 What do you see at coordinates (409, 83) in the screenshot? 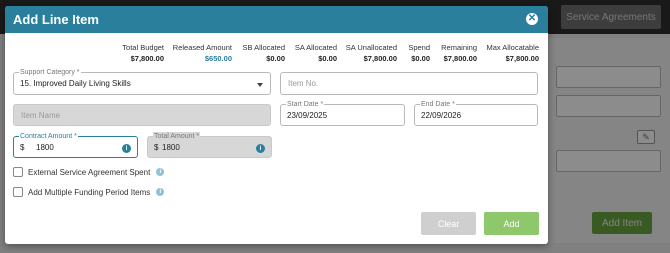
I see `item-no-input: Item No.` at bounding box center [409, 83].